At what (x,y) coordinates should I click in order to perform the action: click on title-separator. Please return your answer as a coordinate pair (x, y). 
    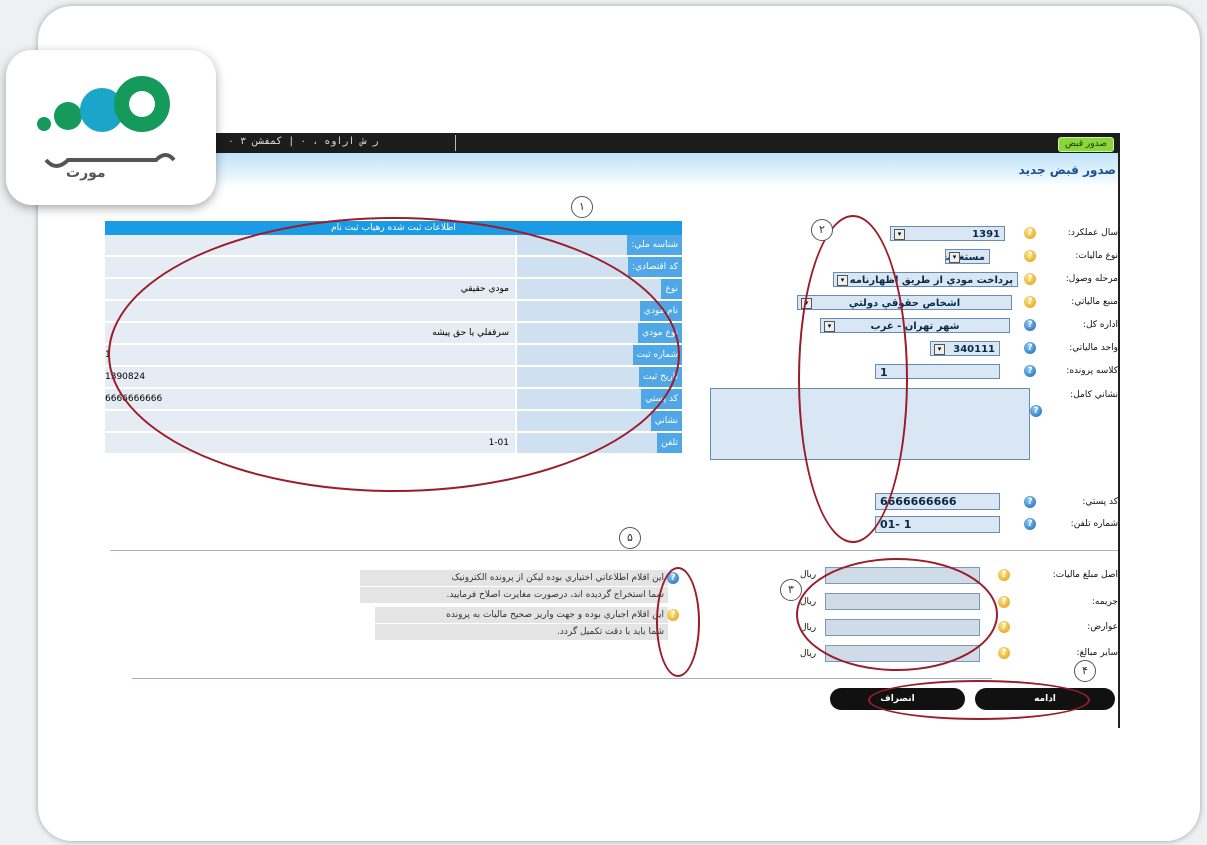
    Looking at the image, I should click on (455, 143).